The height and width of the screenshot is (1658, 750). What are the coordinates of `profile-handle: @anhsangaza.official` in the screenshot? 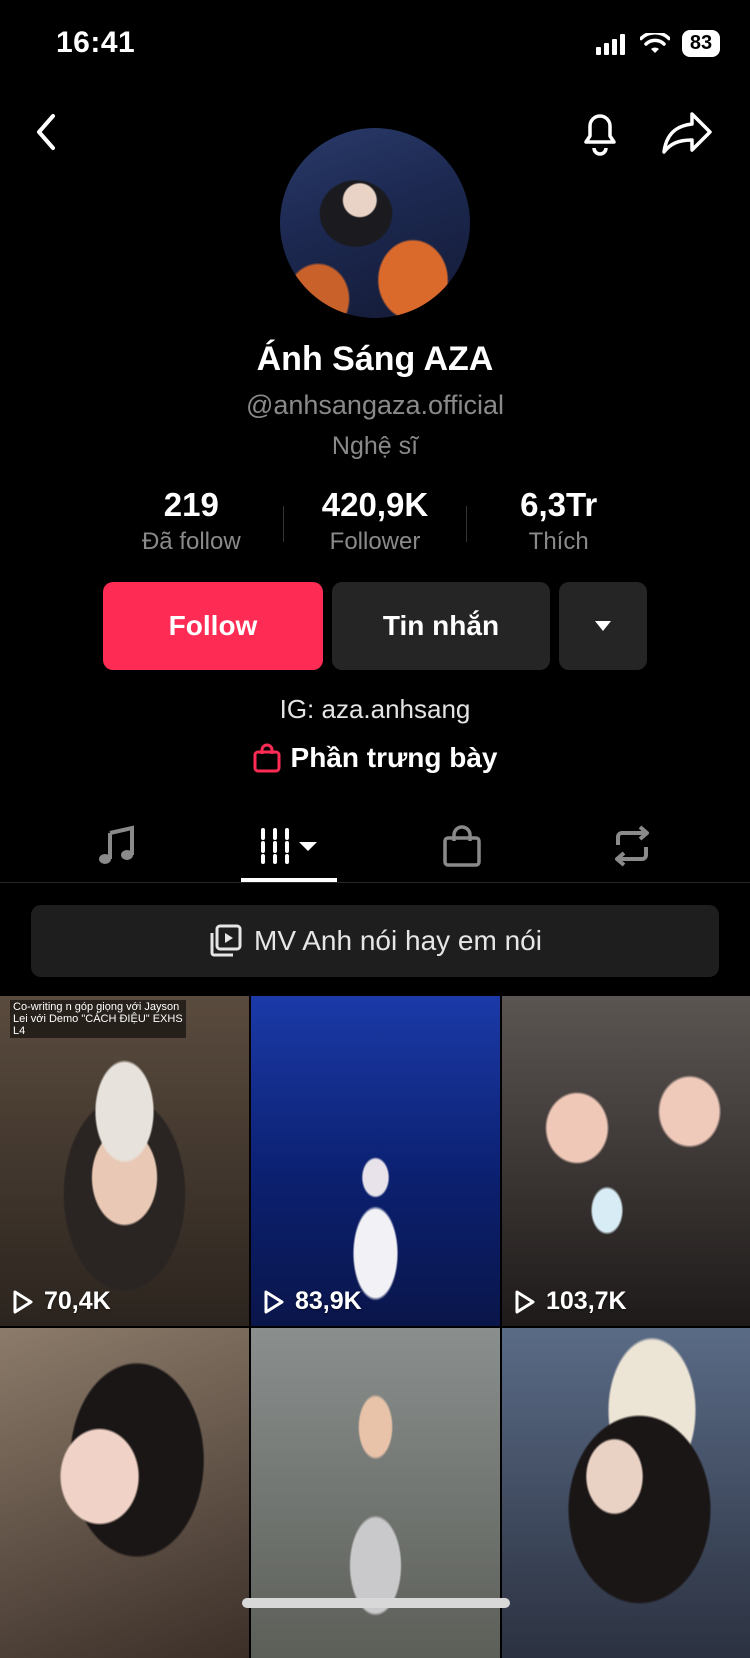 It's located at (375, 405).